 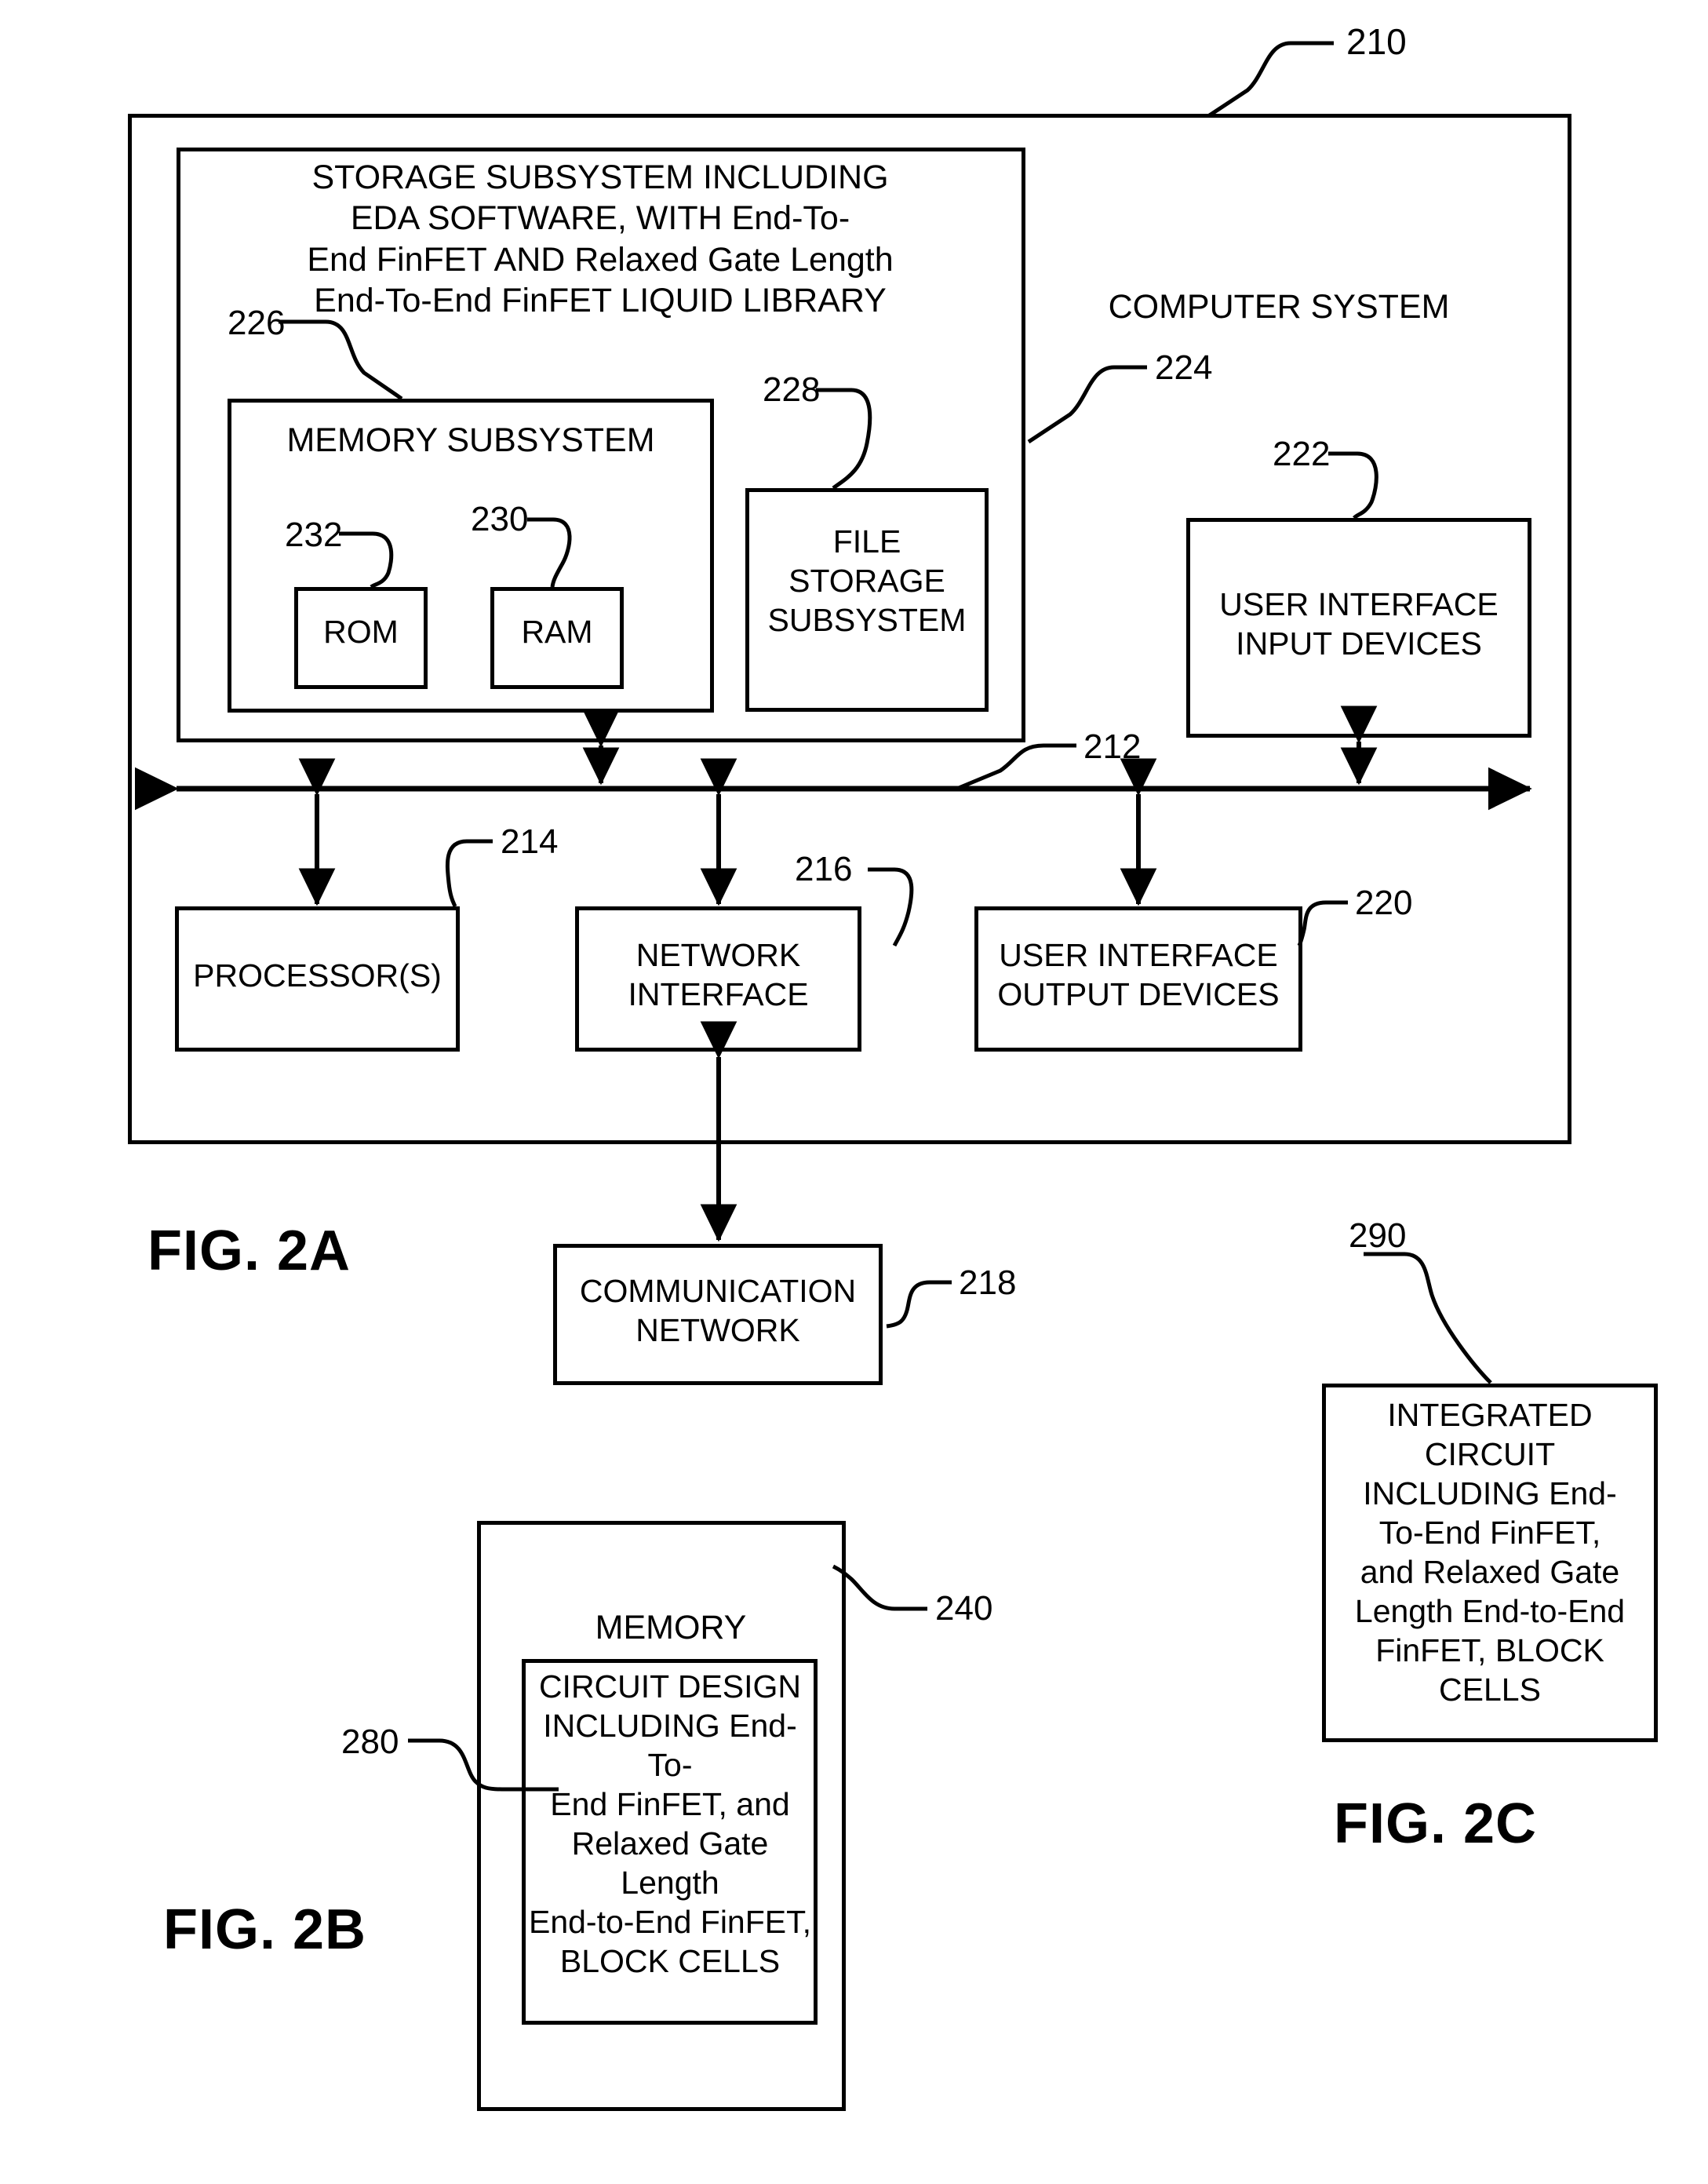 What do you see at coordinates (718, 975) in the screenshot?
I see `network-interface-label: NETWORK INTERFACE` at bounding box center [718, 975].